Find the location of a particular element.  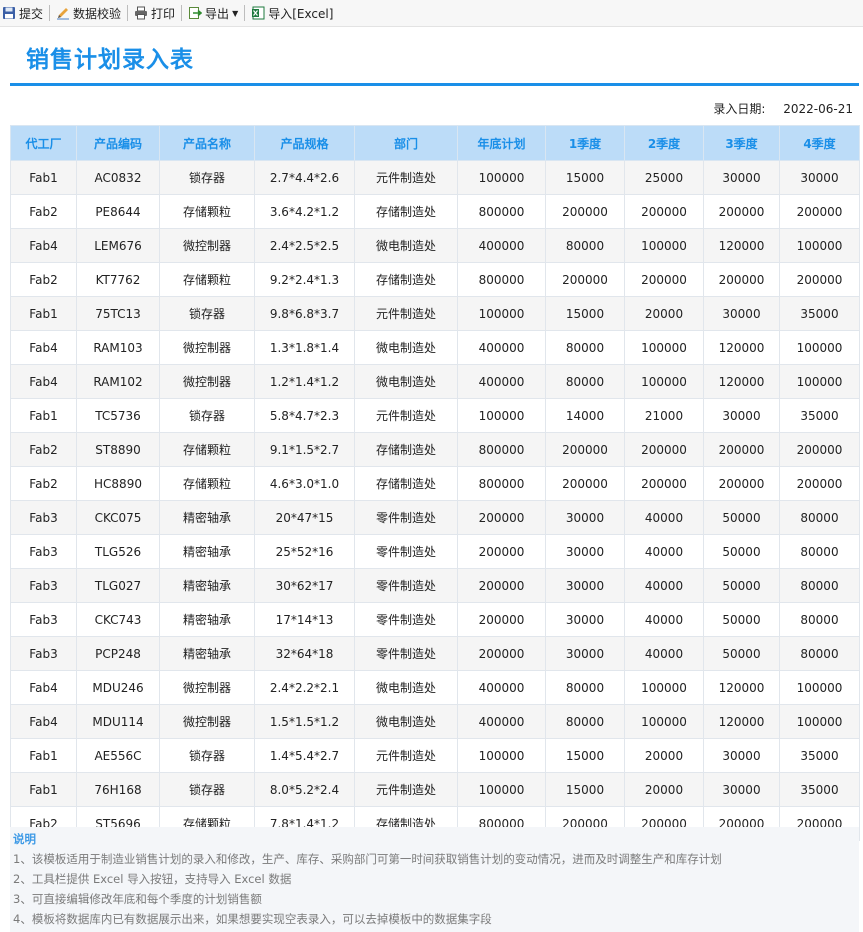

export-button: 导出 ▼ is located at coordinates (213, 13).